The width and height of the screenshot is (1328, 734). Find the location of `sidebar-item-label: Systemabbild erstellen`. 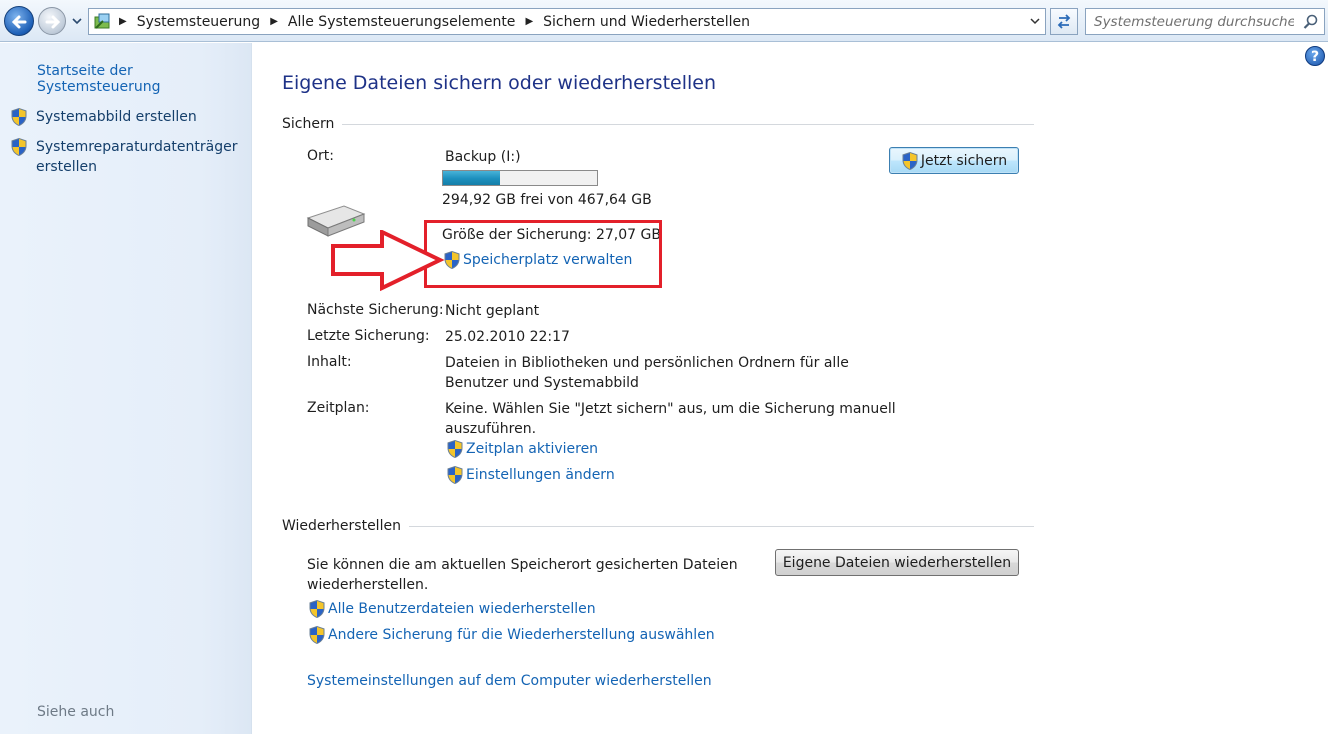

sidebar-item-label: Systemabbild erstellen is located at coordinates (116, 117).